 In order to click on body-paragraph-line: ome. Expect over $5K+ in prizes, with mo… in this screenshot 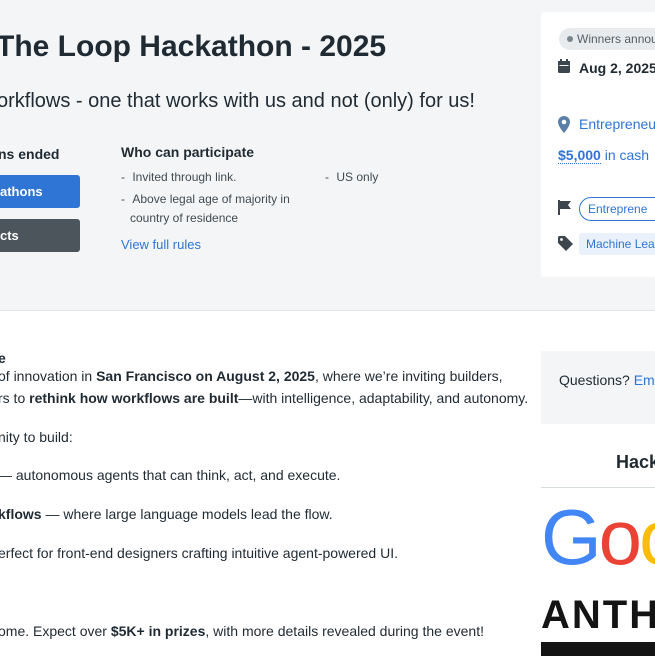, I will do `click(242, 631)`.